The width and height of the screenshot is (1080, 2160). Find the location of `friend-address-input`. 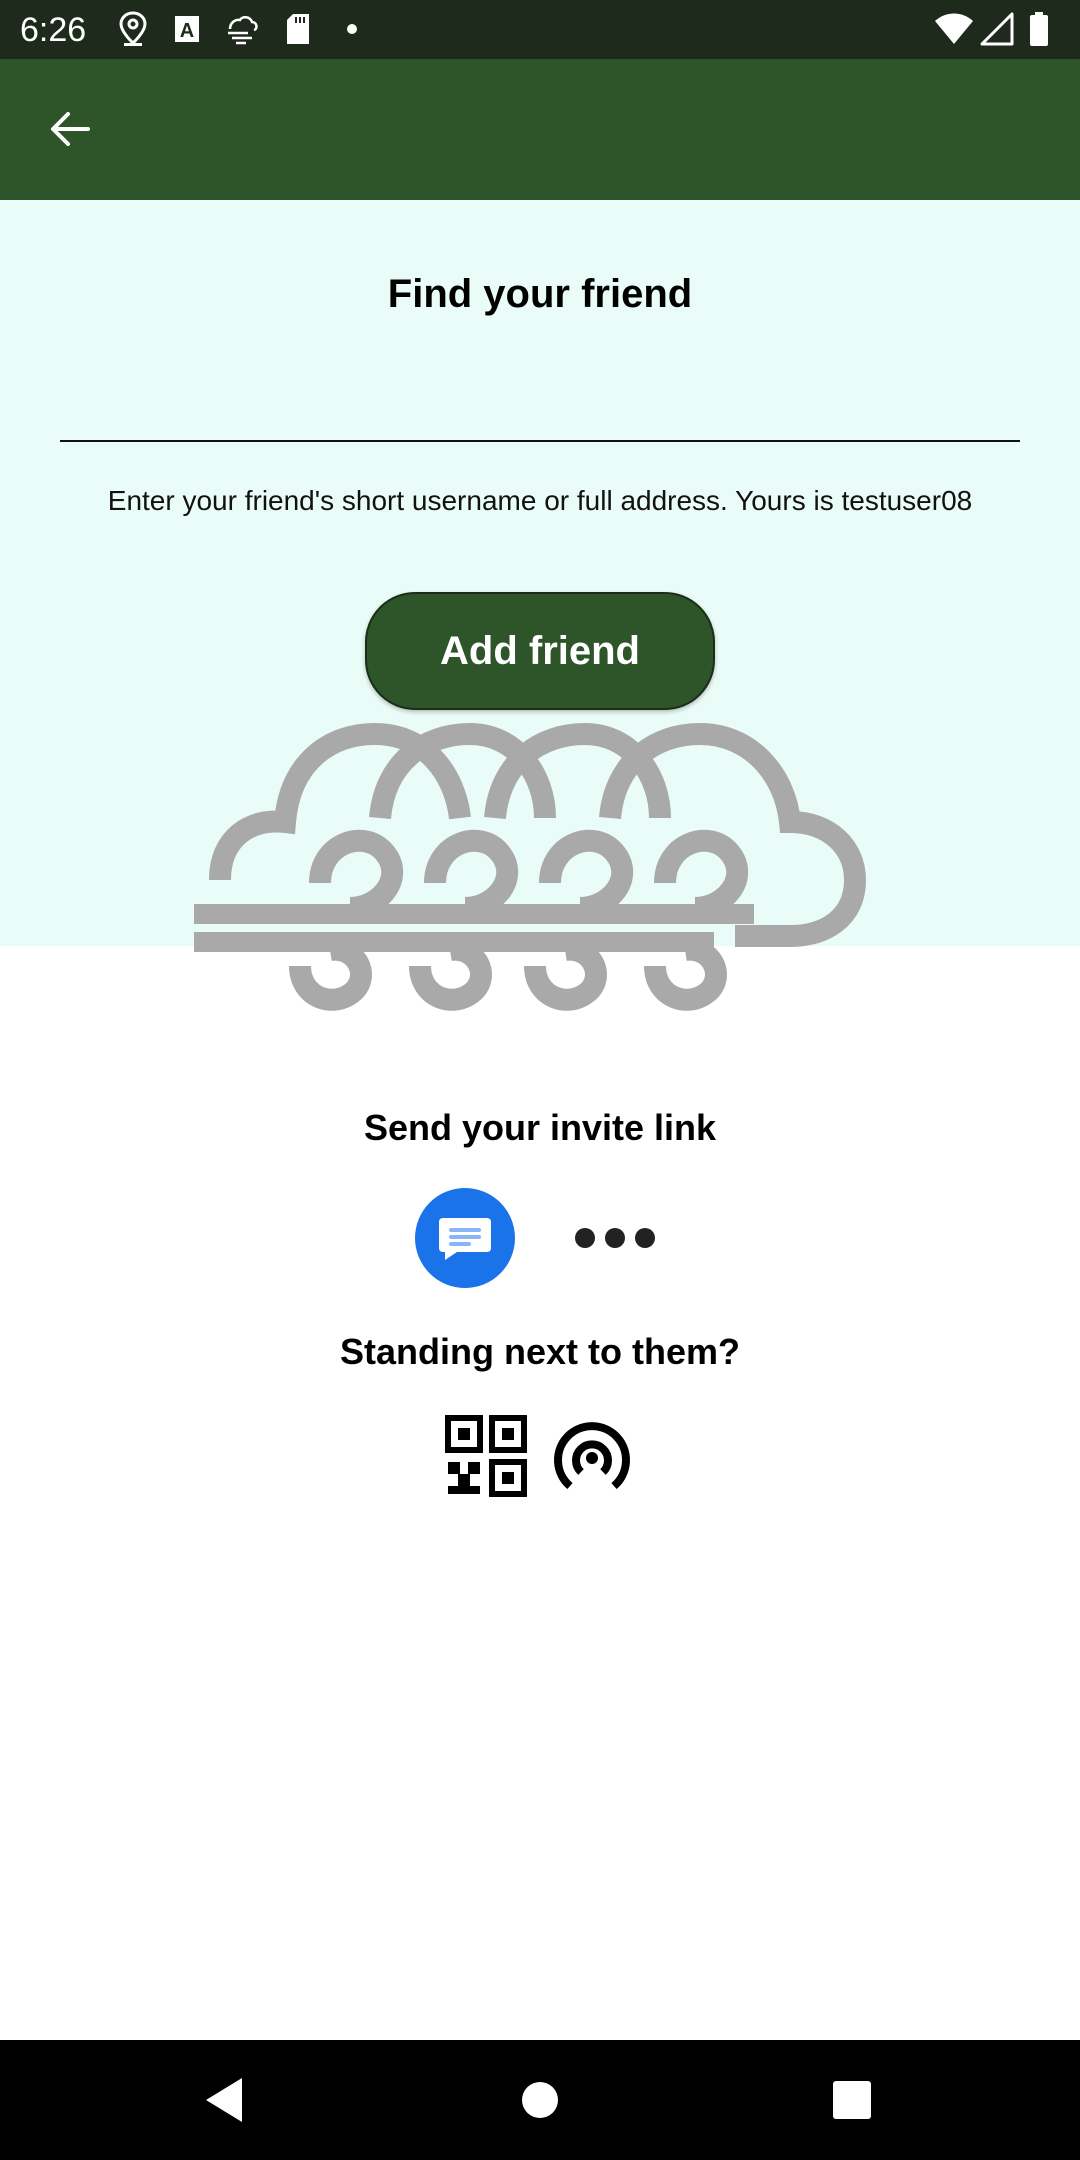

friend-address-input is located at coordinates (540, 401).